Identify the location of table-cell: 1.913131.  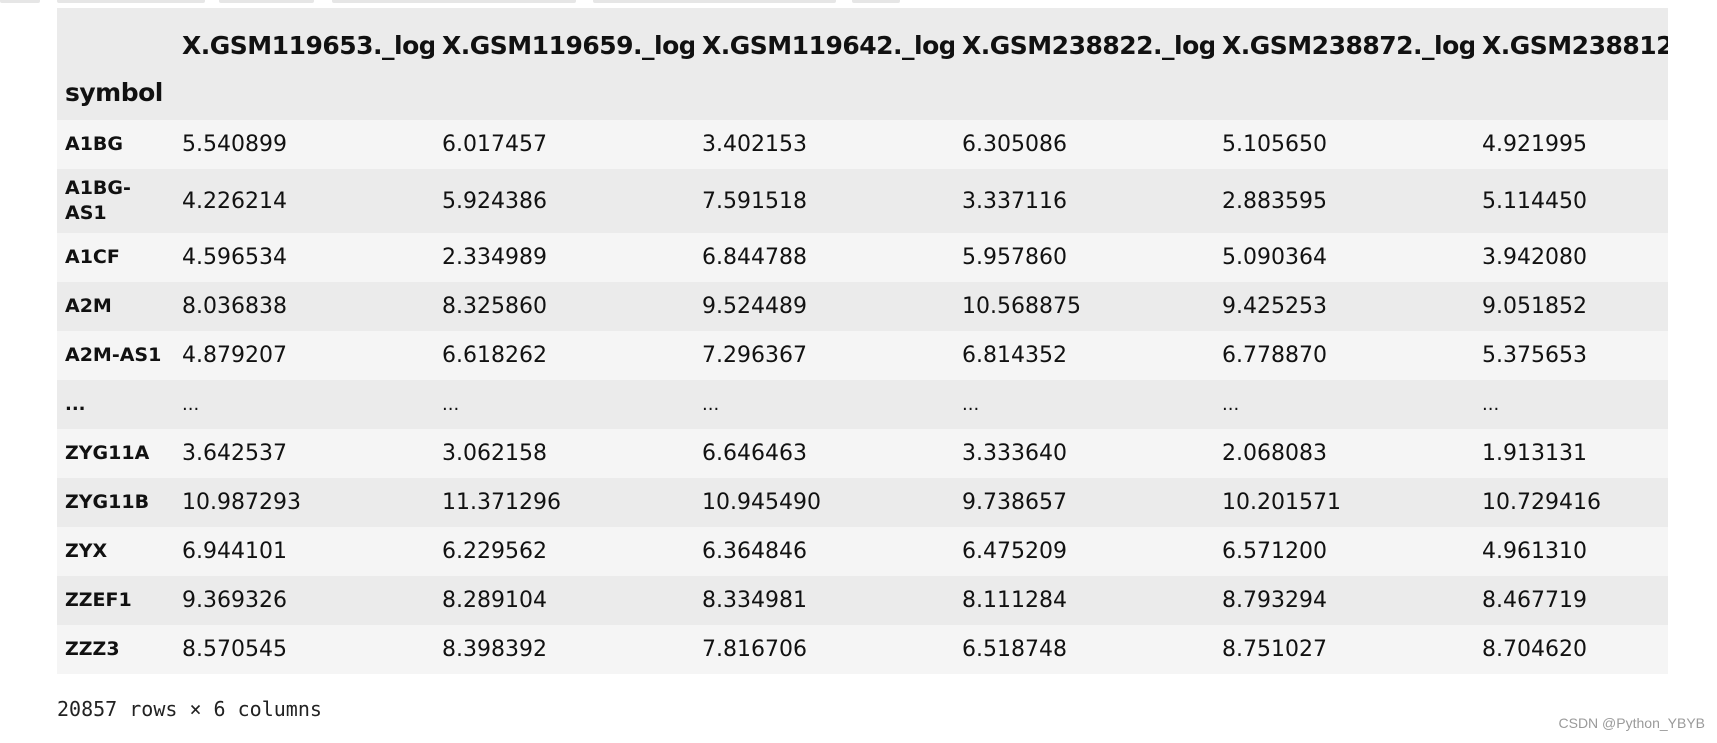
(1534, 453).